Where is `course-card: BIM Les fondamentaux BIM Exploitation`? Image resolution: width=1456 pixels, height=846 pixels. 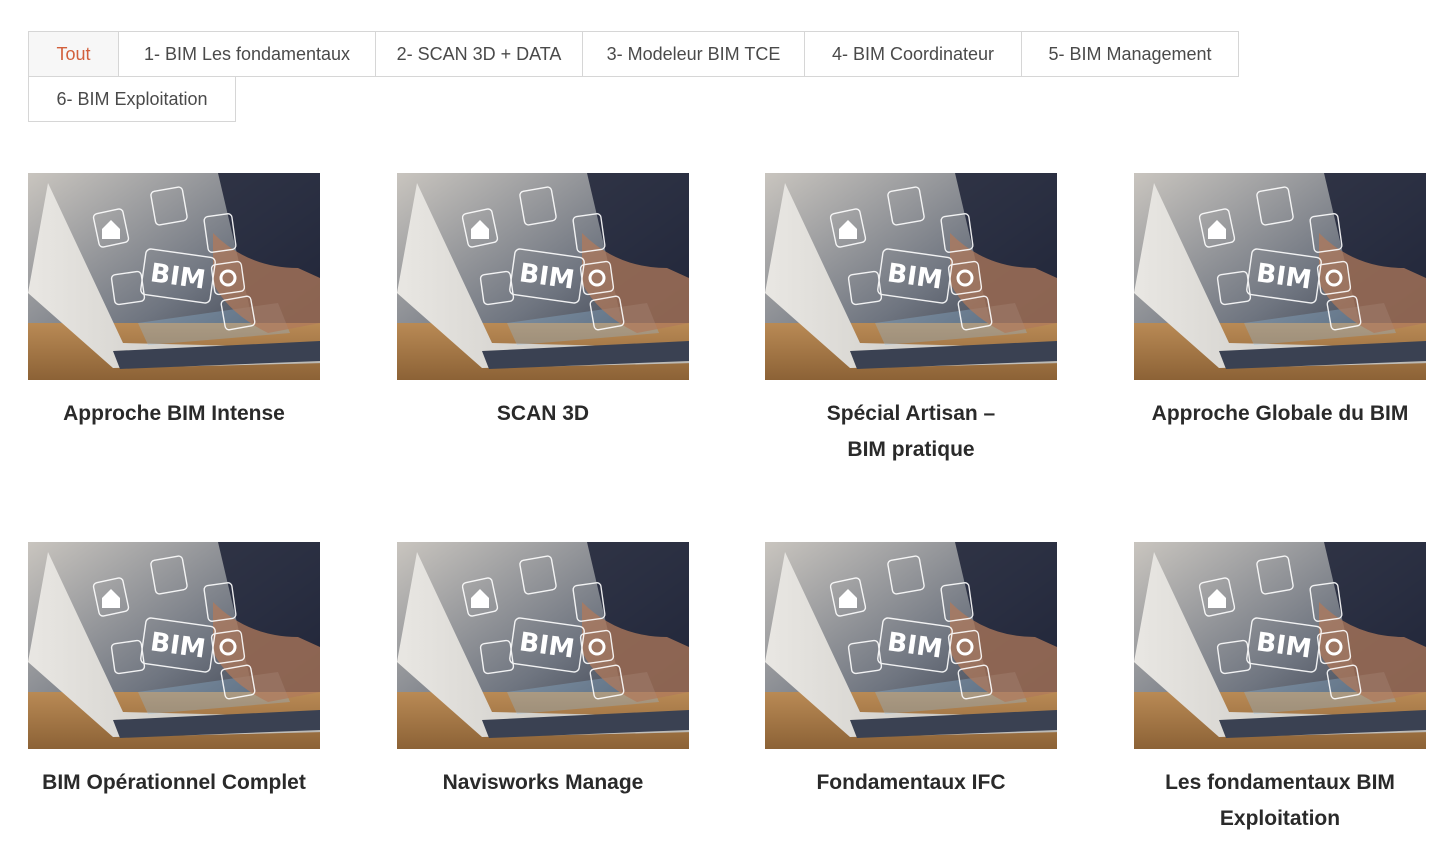
course-card: BIM Les fondamentaux BIM Exploitation is located at coordinates (1280, 689).